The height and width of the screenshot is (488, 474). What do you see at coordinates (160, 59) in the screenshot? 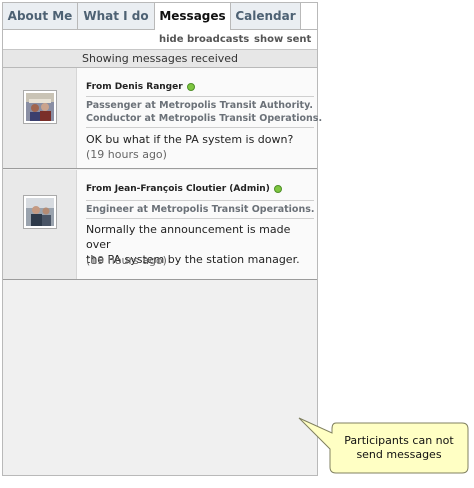
I see `messages-status: Showing messages received` at bounding box center [160, 59].